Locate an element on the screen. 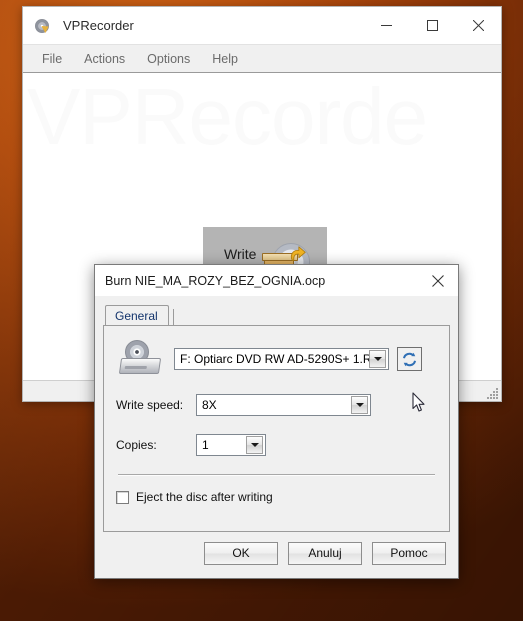 Image resolution: width=523 pixels, height=621 pixels. refresh-icon is located at coordinates (409, 359).